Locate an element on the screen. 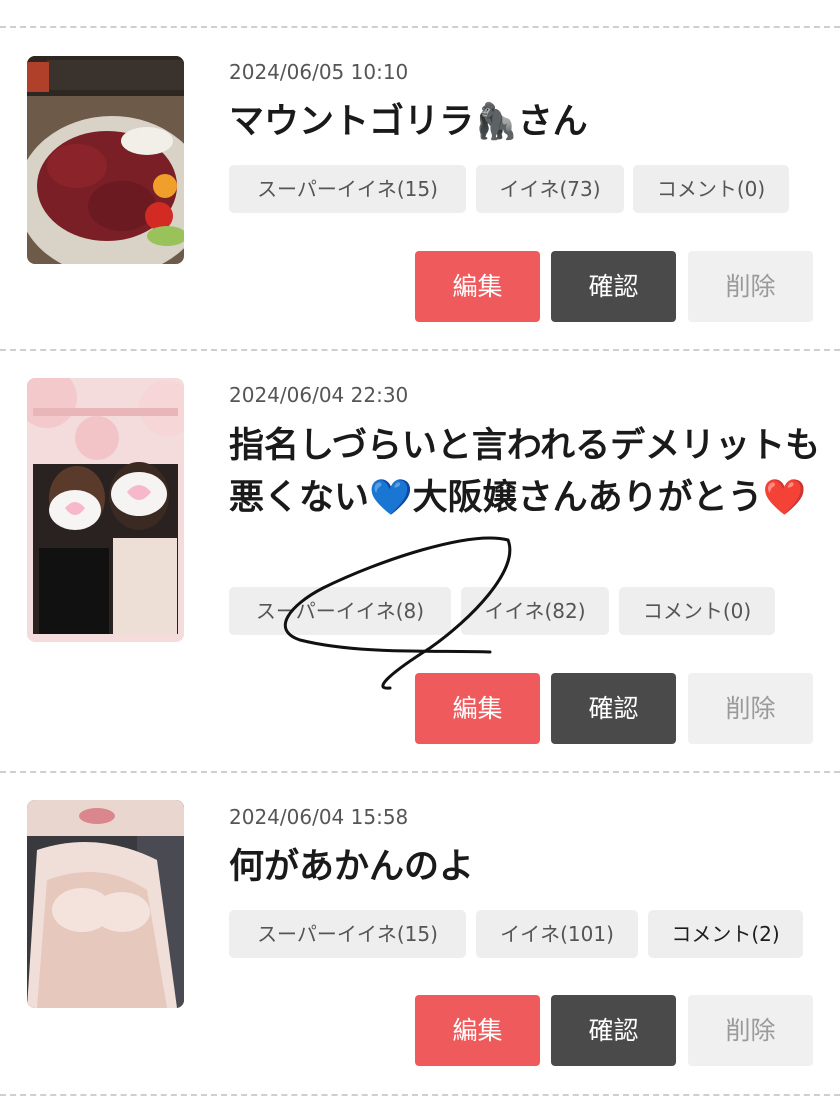  like-count: イイネ(82) is located at coordinates (535, 611).